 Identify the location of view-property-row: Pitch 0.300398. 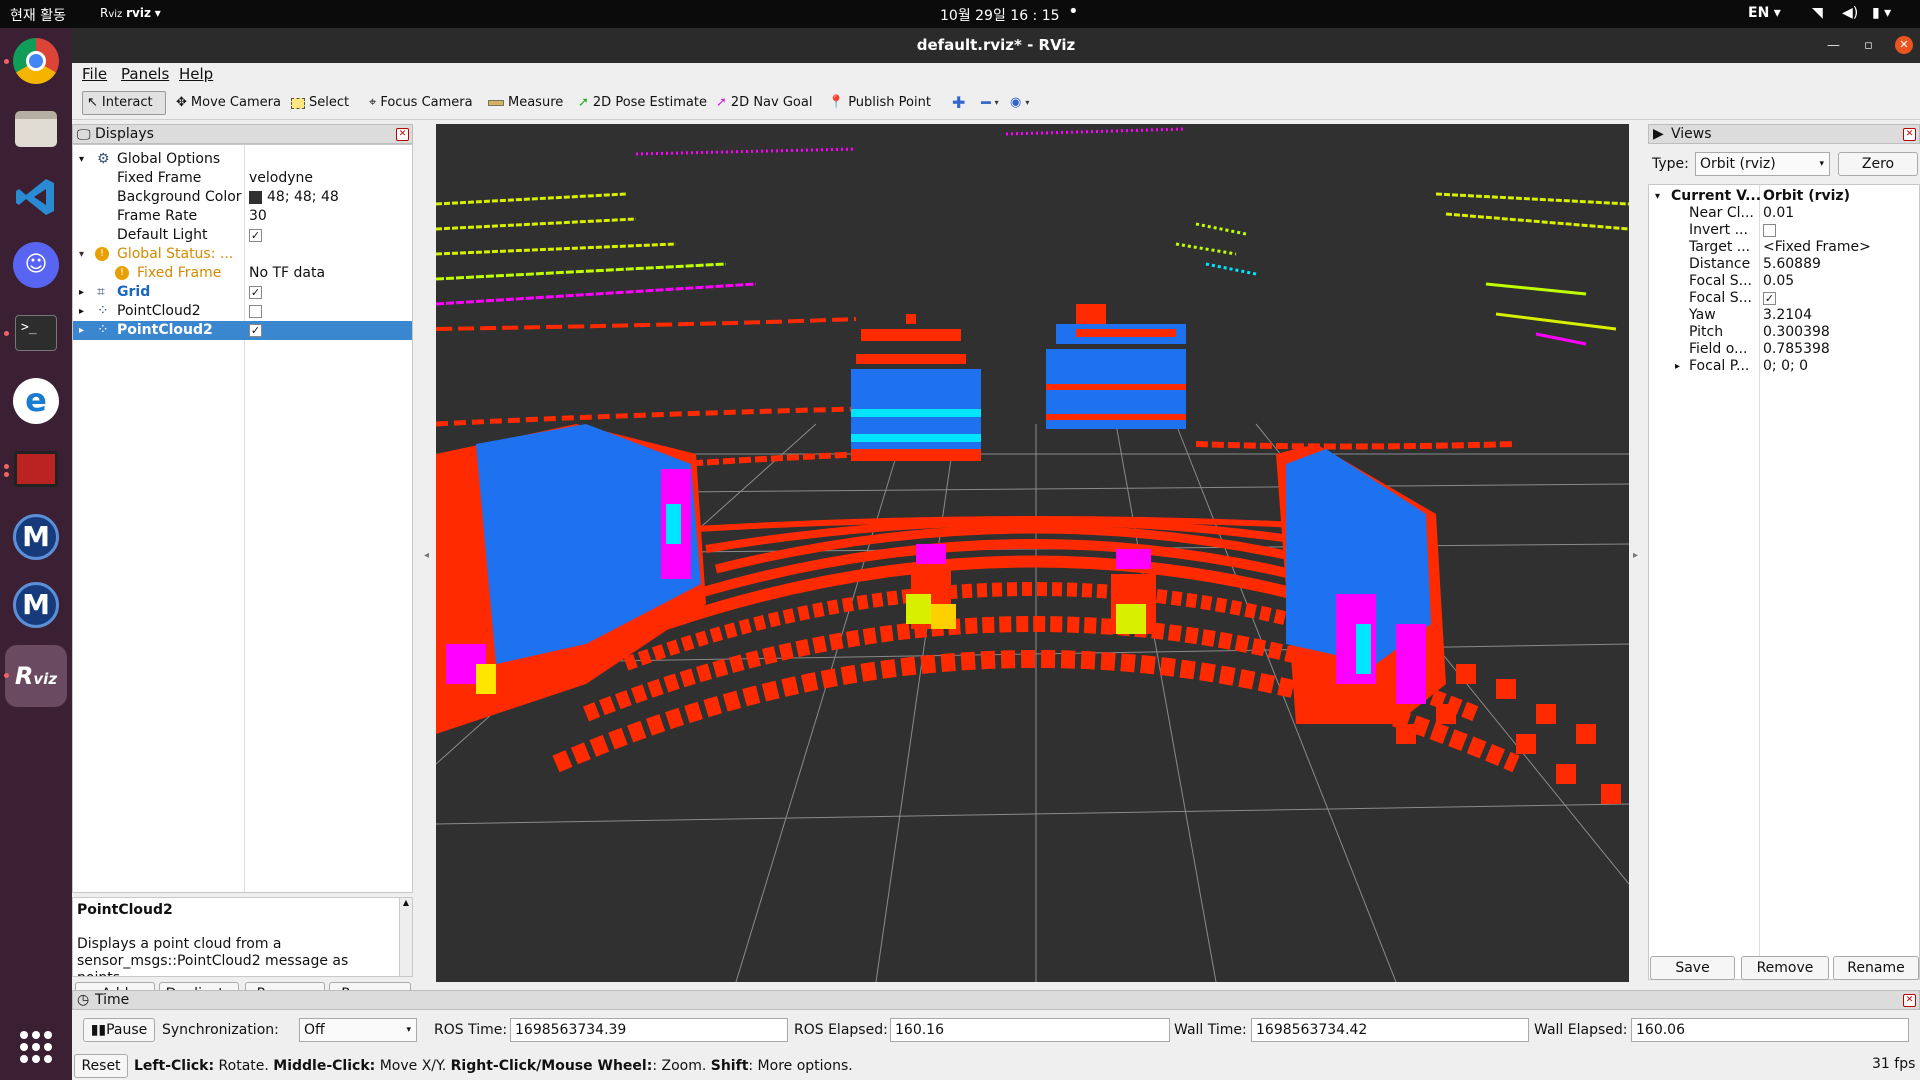
(1784, 332).